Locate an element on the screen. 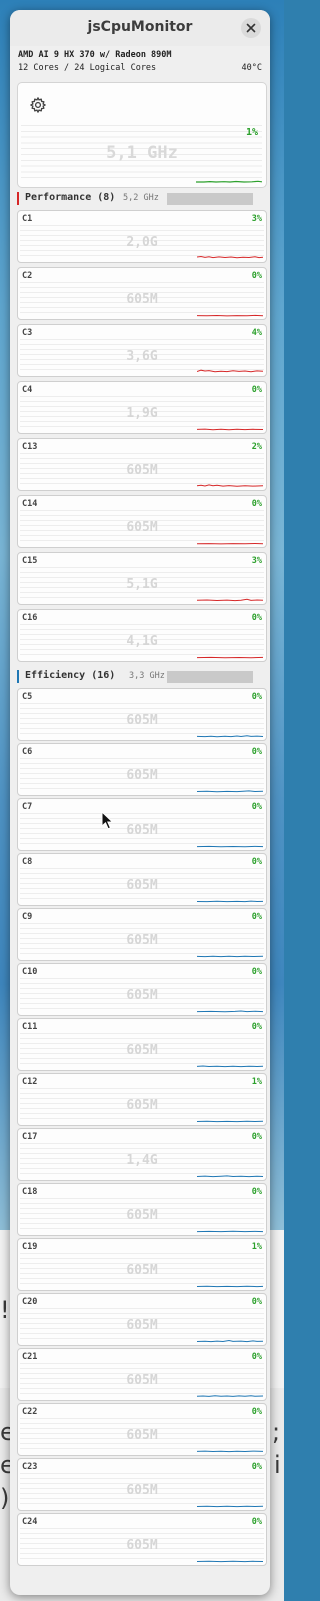 The width and height of the screenshot is (320, 1601). core-card-c3: C3 4% 3,6G is located at coordinates (142, 350).